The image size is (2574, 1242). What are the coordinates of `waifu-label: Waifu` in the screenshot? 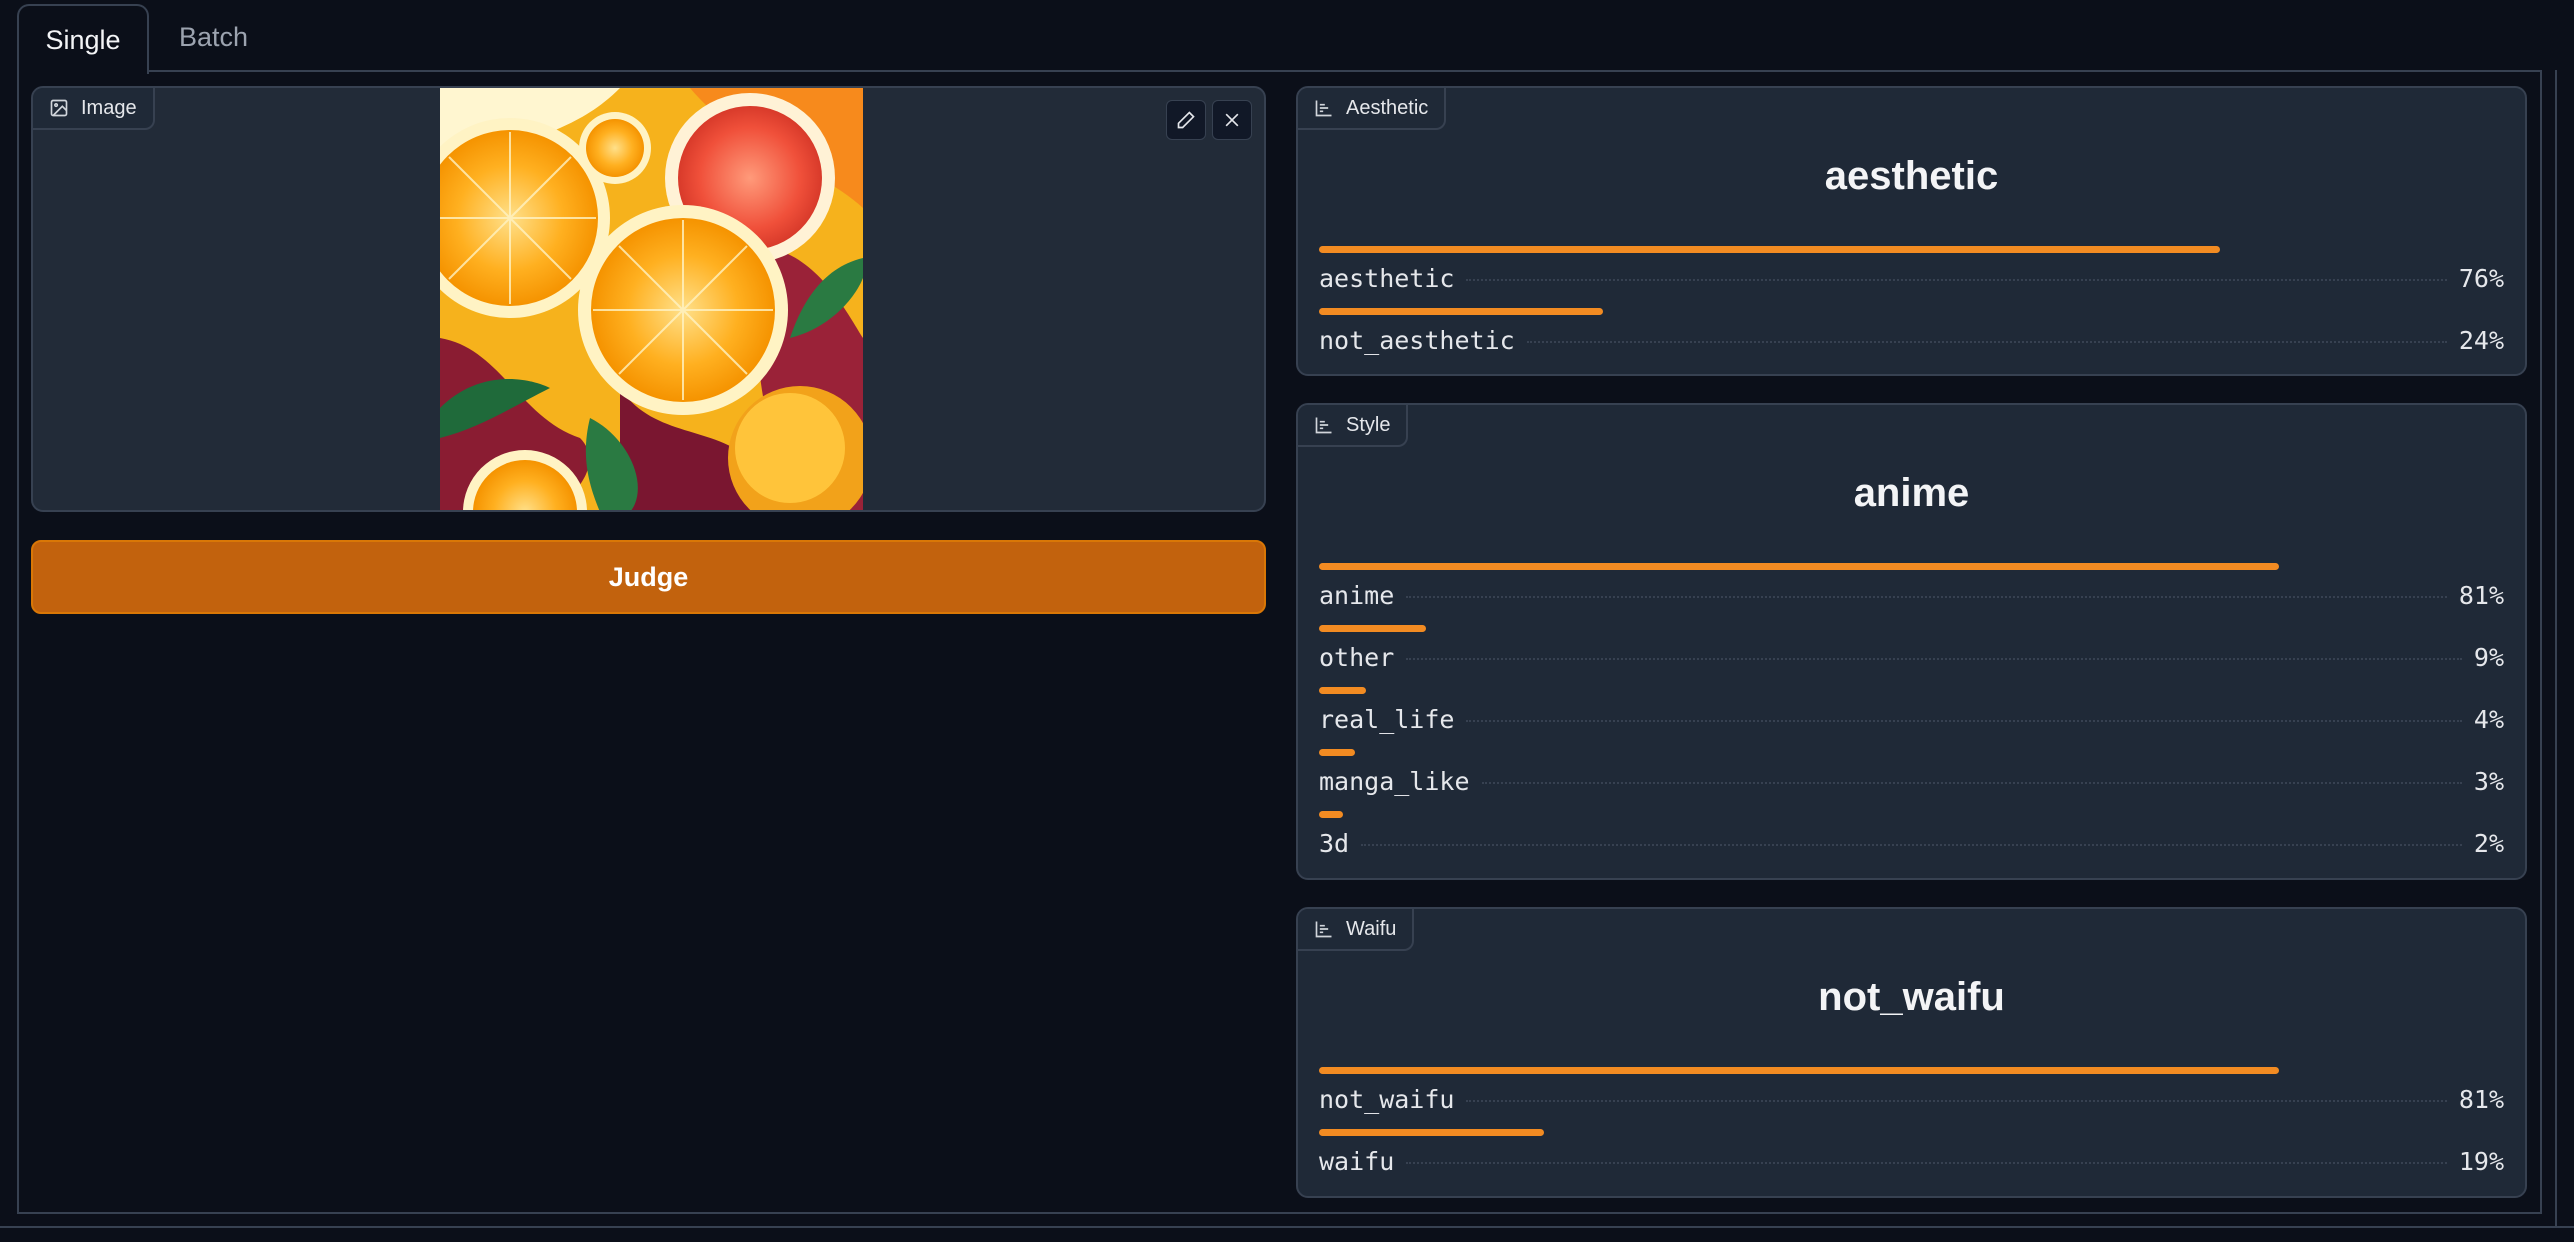 It's located at (1356, 930).